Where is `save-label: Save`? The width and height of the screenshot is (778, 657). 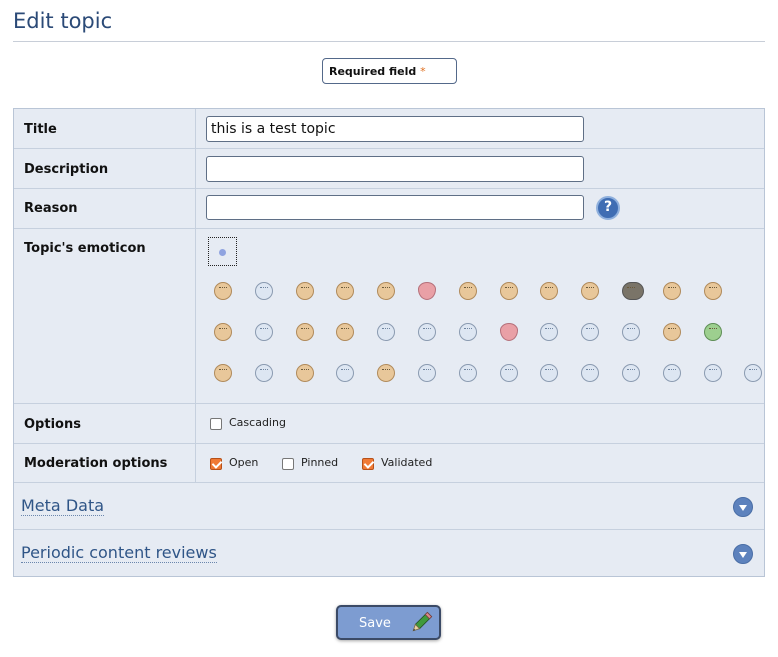 save-label: Save is located at coordinates (375, 623).